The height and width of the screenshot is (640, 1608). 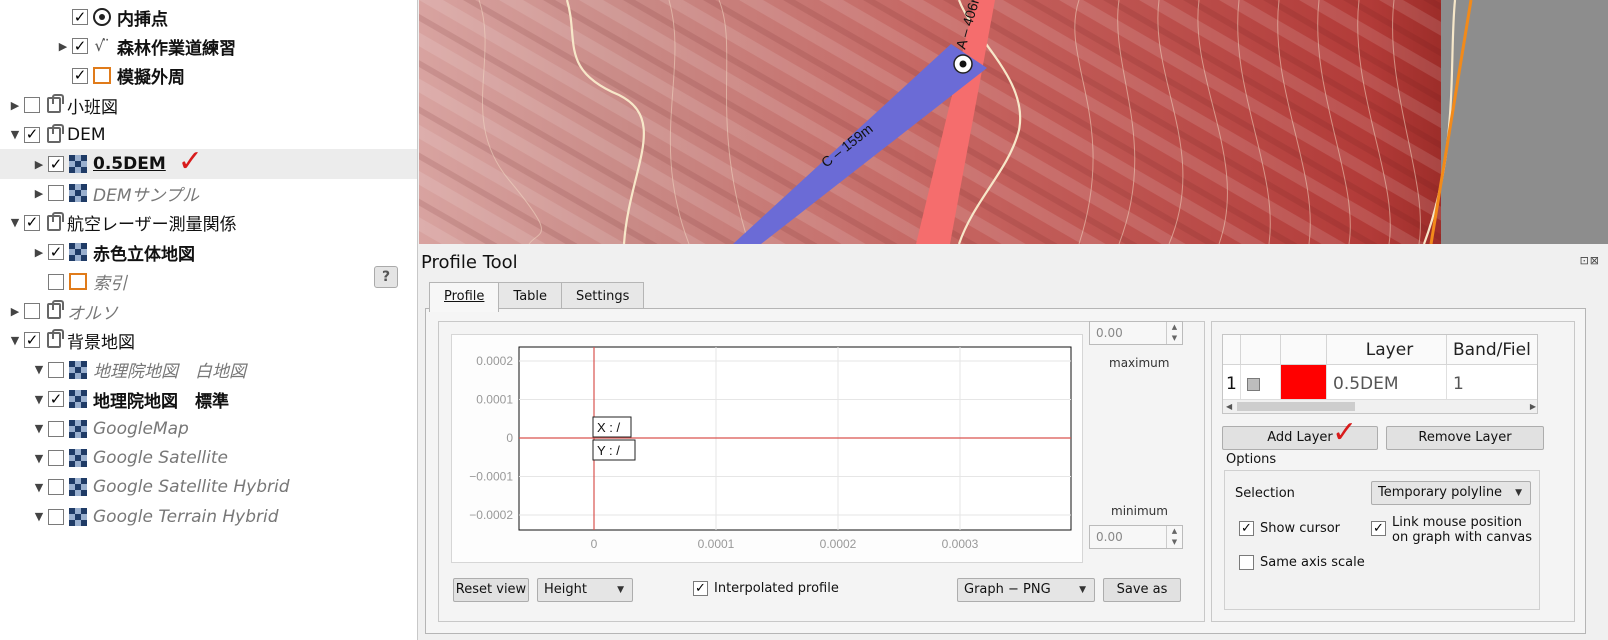 I want to click on selection-combo: Temporary polyline ▼, so click(x=1451, y=493).